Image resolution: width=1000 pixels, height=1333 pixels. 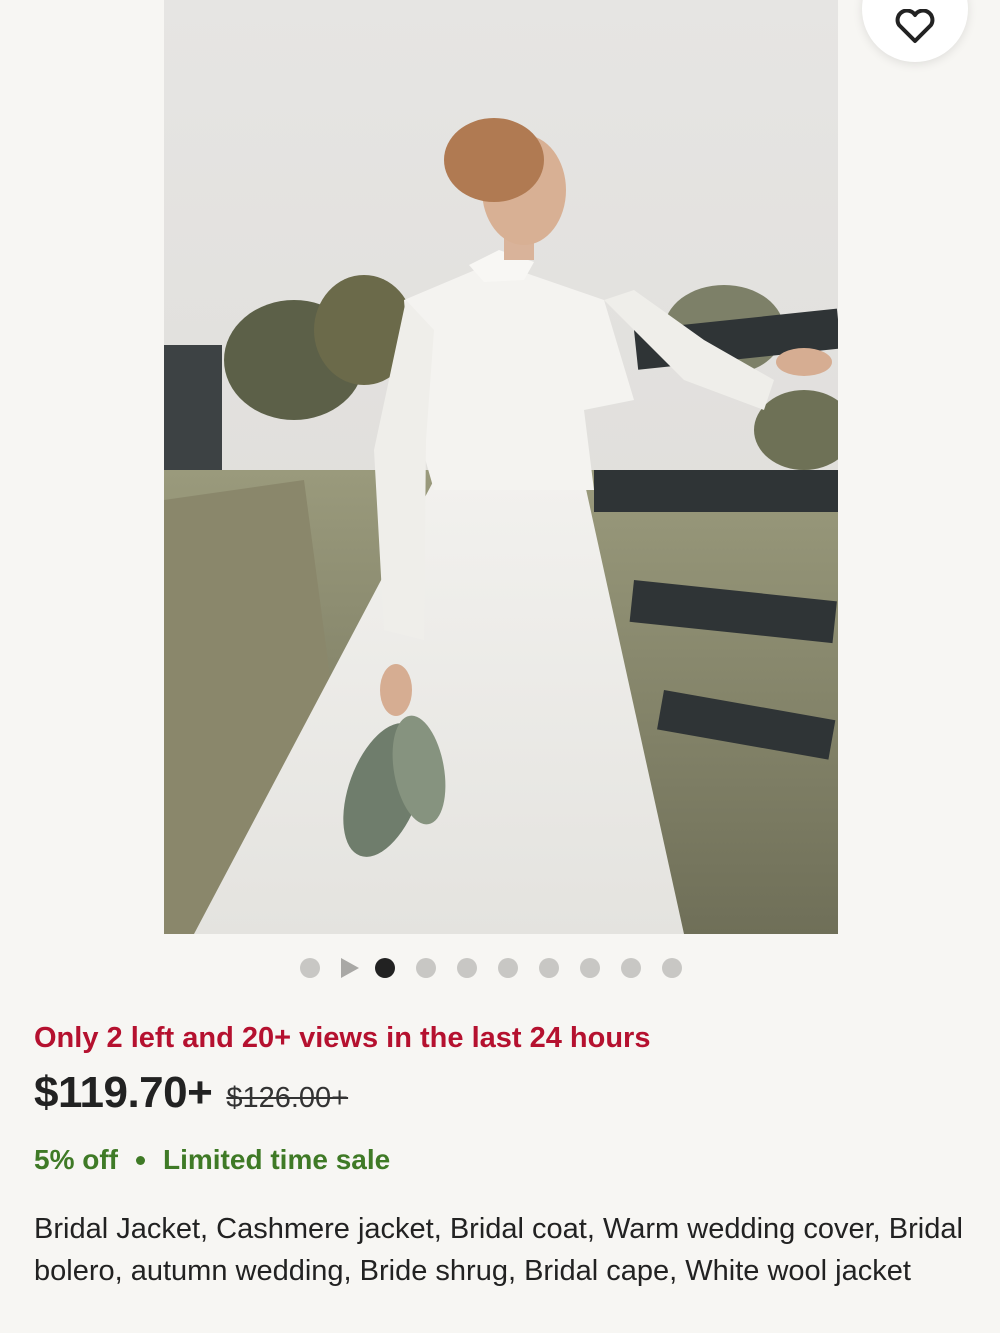 I want to click on discount-label: 5% off, so click(x=76, y=1159).